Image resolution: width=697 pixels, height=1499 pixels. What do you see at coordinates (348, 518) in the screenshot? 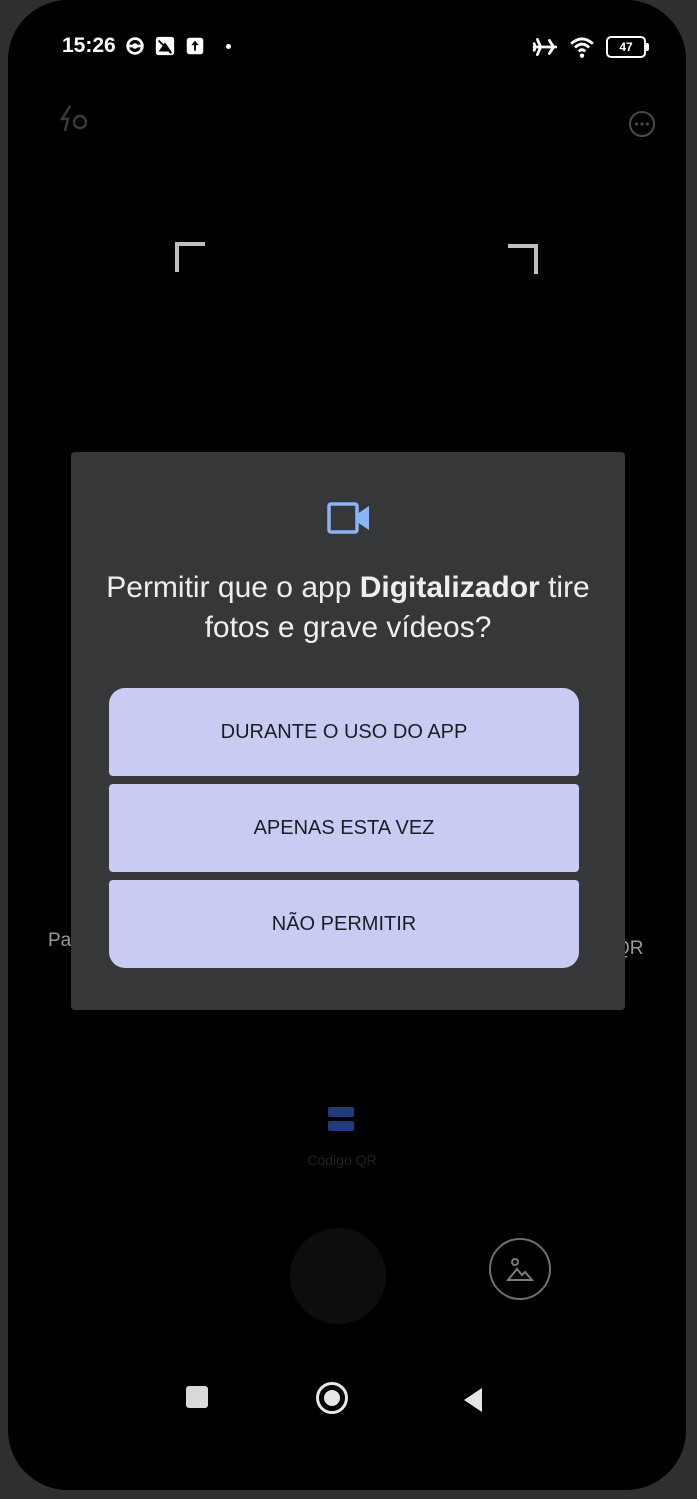
I see `videocam-icon` at bounding box center [348, 518].